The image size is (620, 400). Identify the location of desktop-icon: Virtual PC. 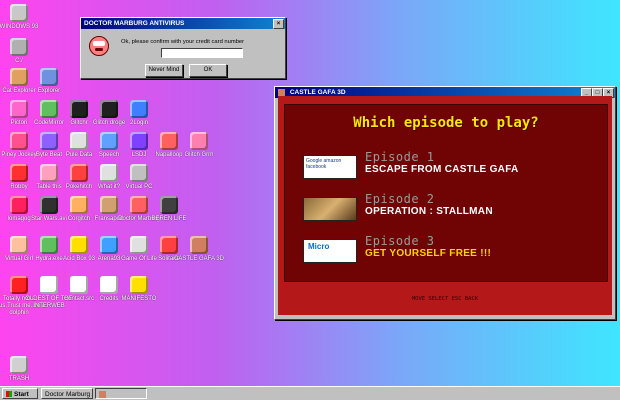
(139, 177).